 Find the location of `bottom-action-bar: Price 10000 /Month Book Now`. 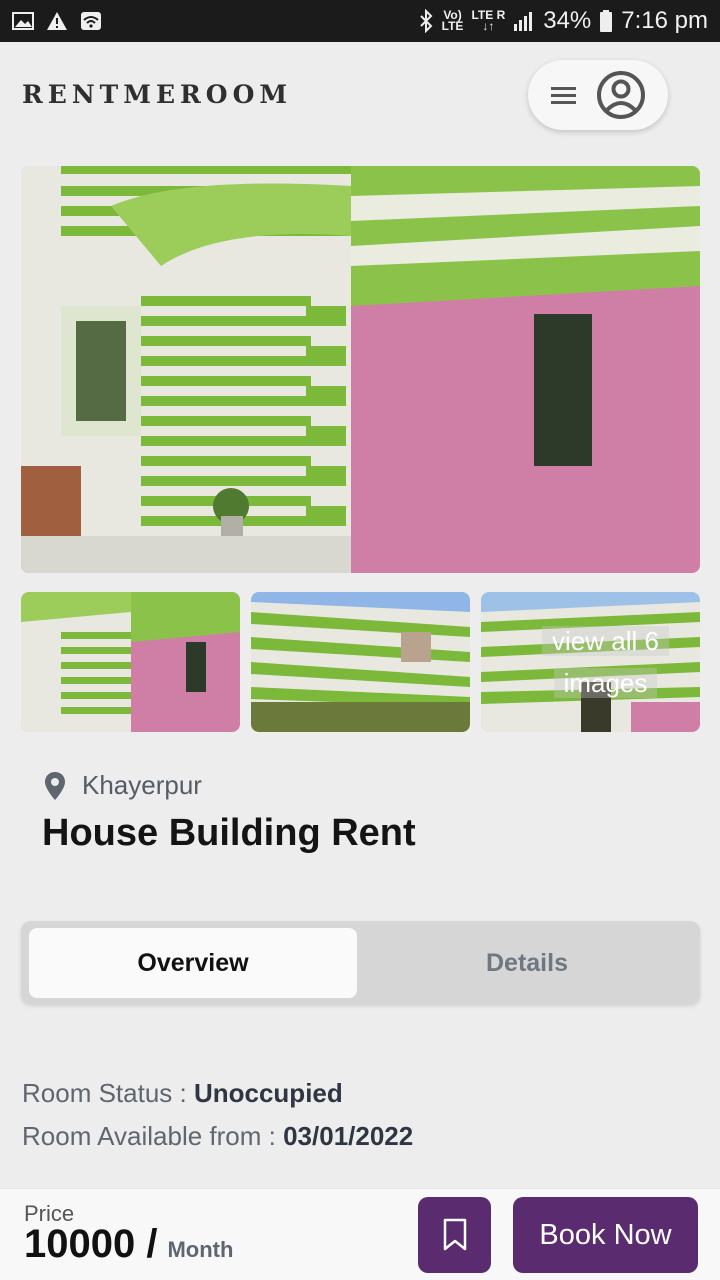

bottom-action-bar: Price 10000 /Month Book Now is located at coordinates (360, 1234).